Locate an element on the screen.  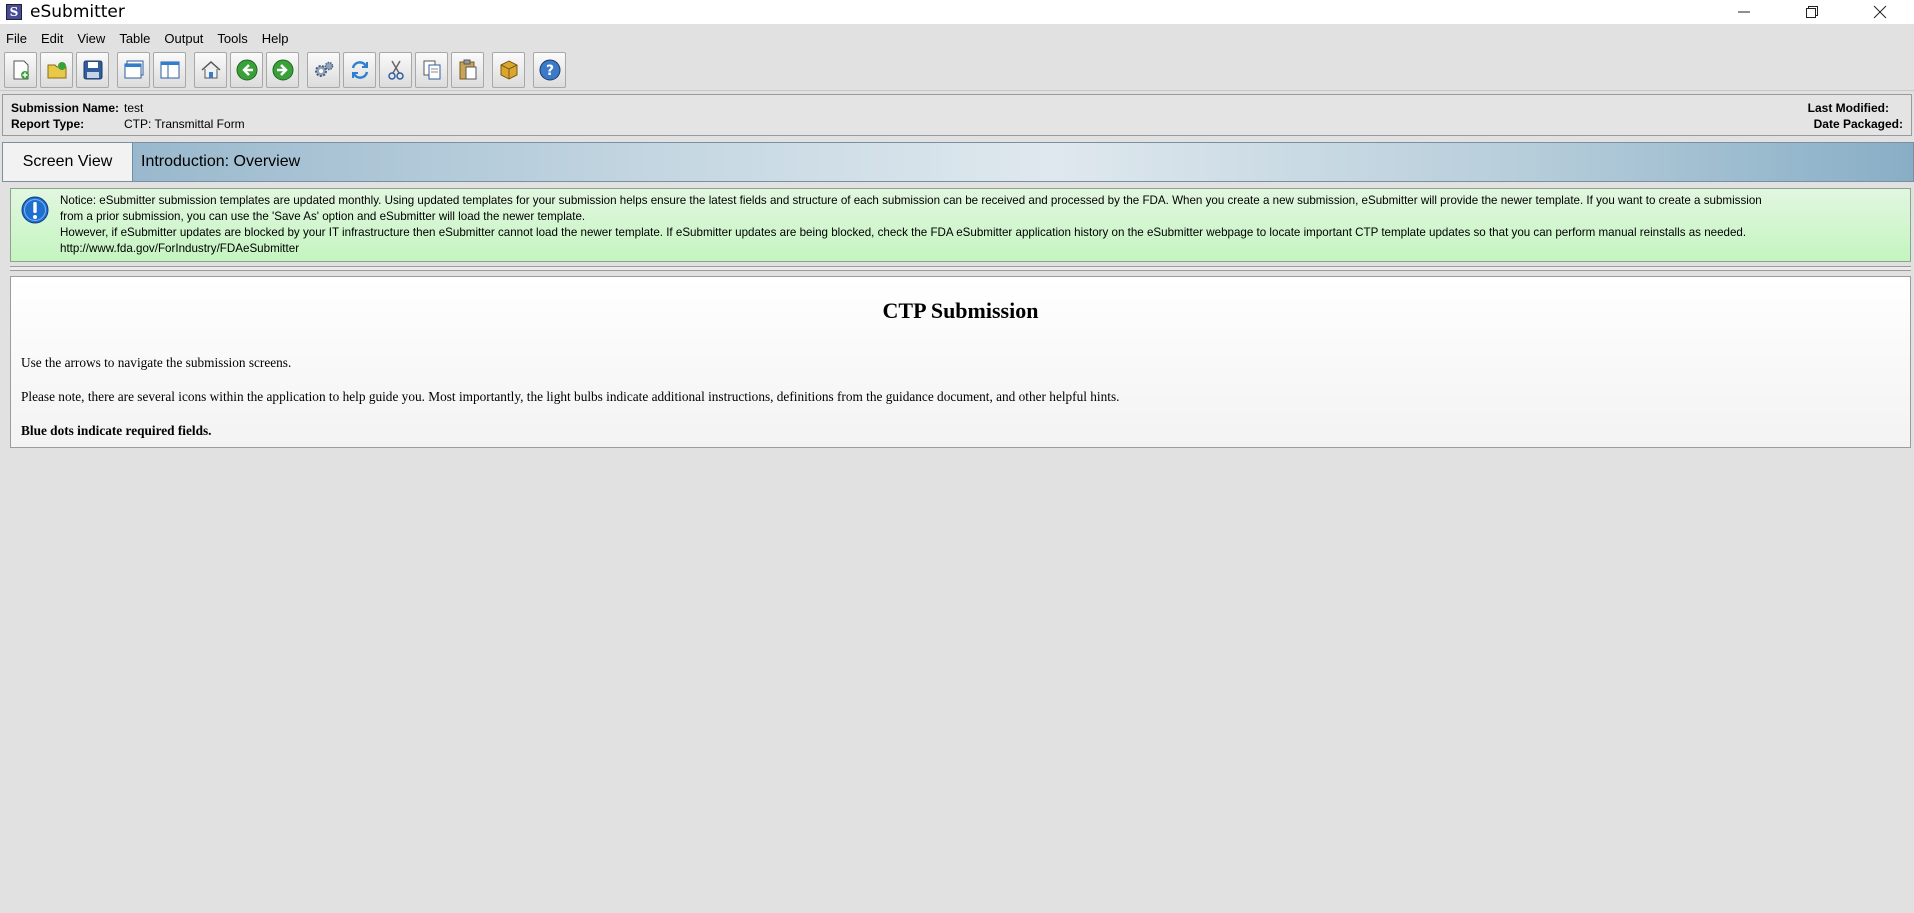
last-modified-label: Last Modified: is located at coordinates (1848, 108).